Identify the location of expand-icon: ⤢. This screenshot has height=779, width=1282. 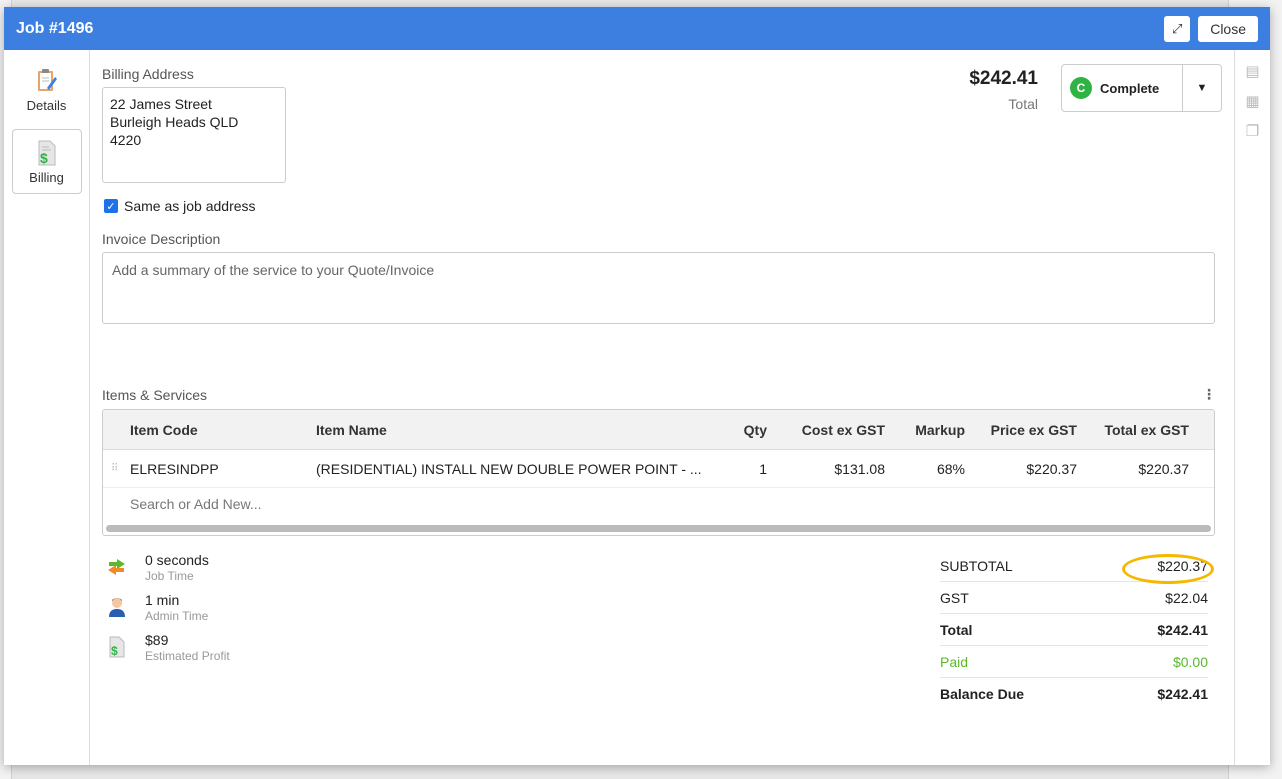
(1177, 28).